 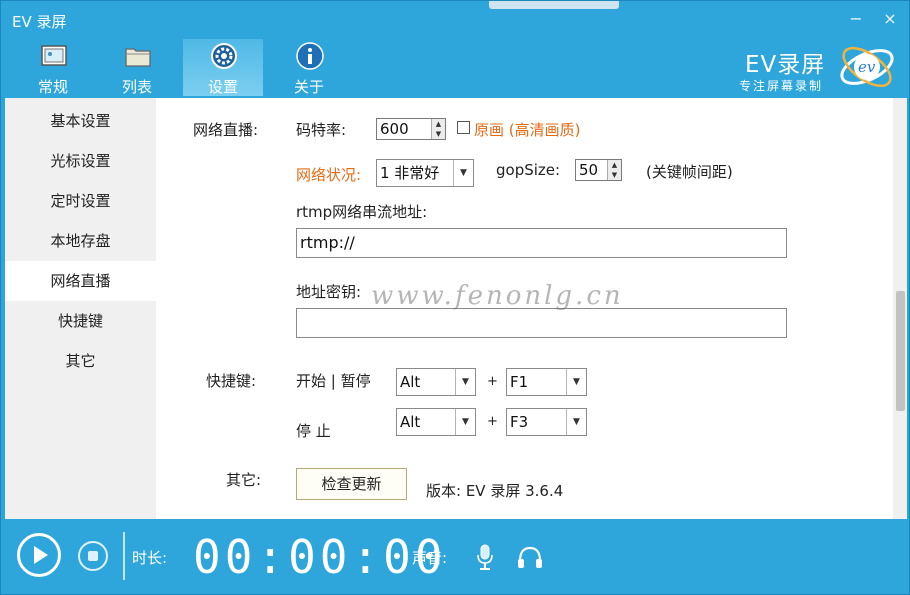 What do you see at coordinates (455, 557) in the screenshot?
I see `recording-bar: 时长: 00:00:00 声音:` at bounding box center [455, 557].